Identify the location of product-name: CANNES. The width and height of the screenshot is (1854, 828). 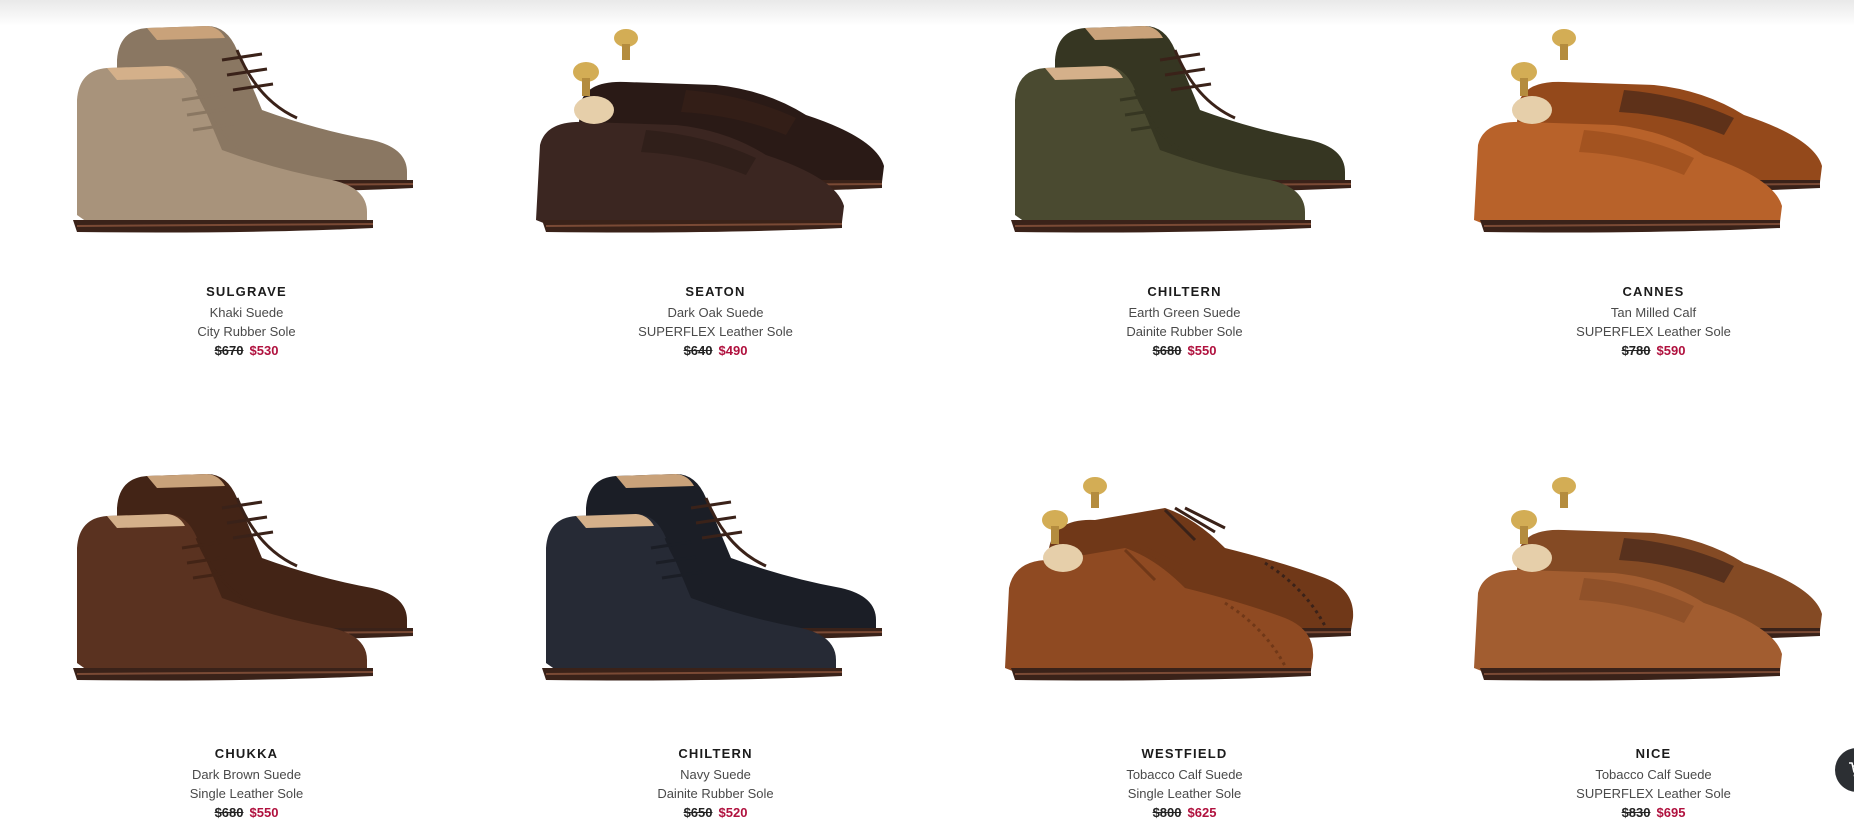
(1636, 292).